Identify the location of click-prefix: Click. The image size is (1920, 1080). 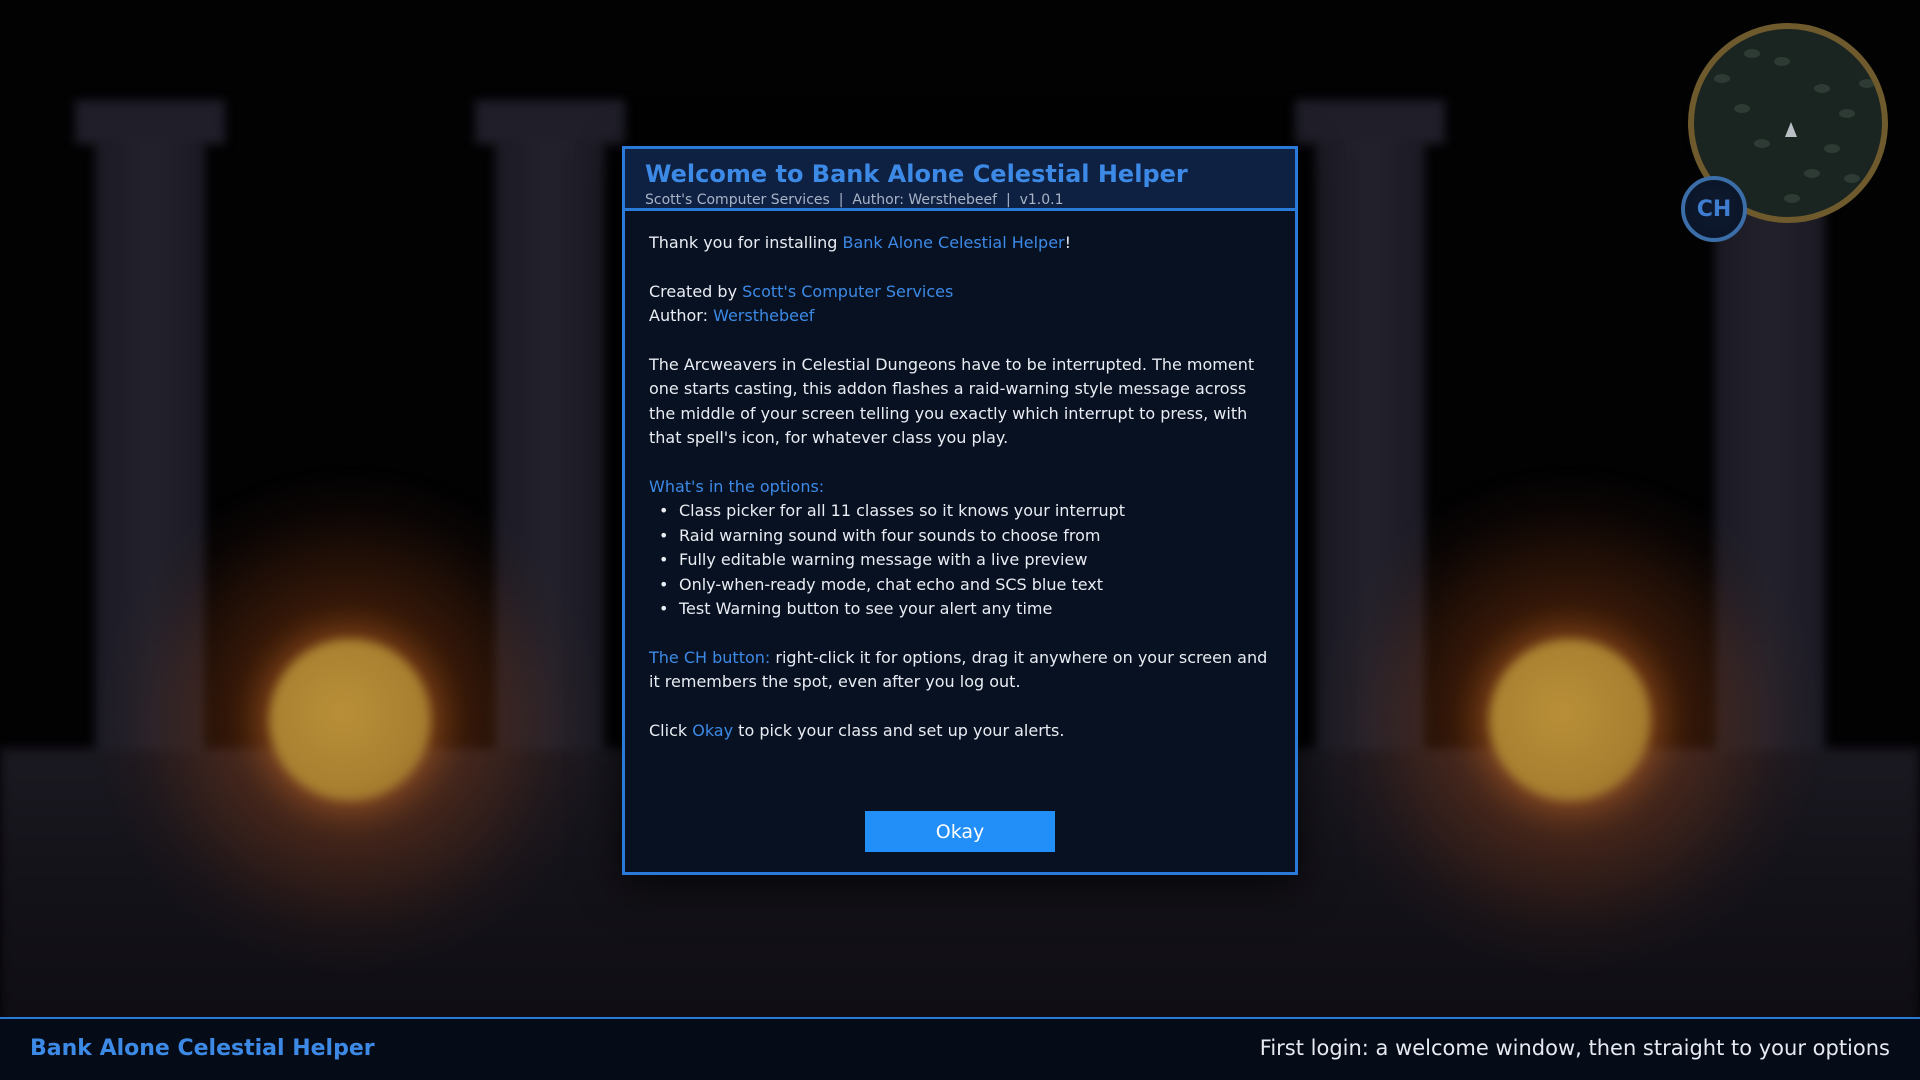
(671, 731).